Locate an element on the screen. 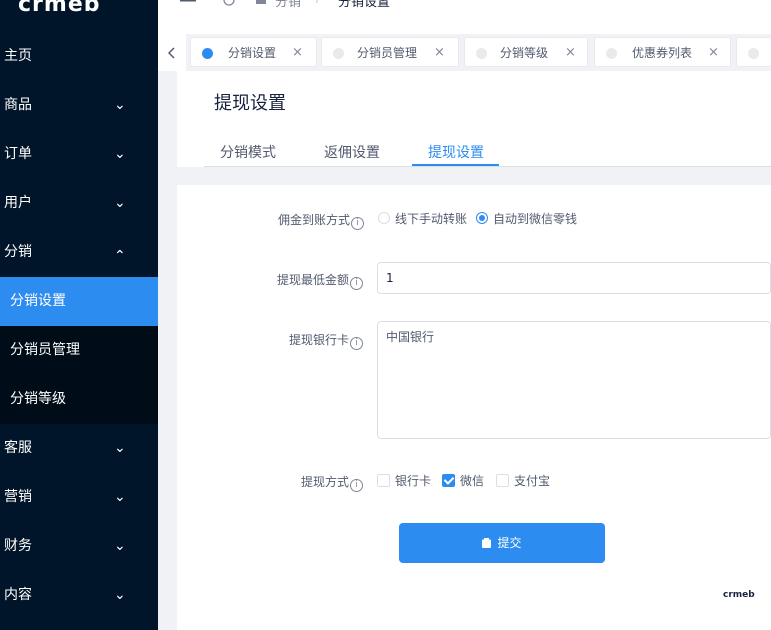  submit-button: 提交 is located at coordinates (502, 543).